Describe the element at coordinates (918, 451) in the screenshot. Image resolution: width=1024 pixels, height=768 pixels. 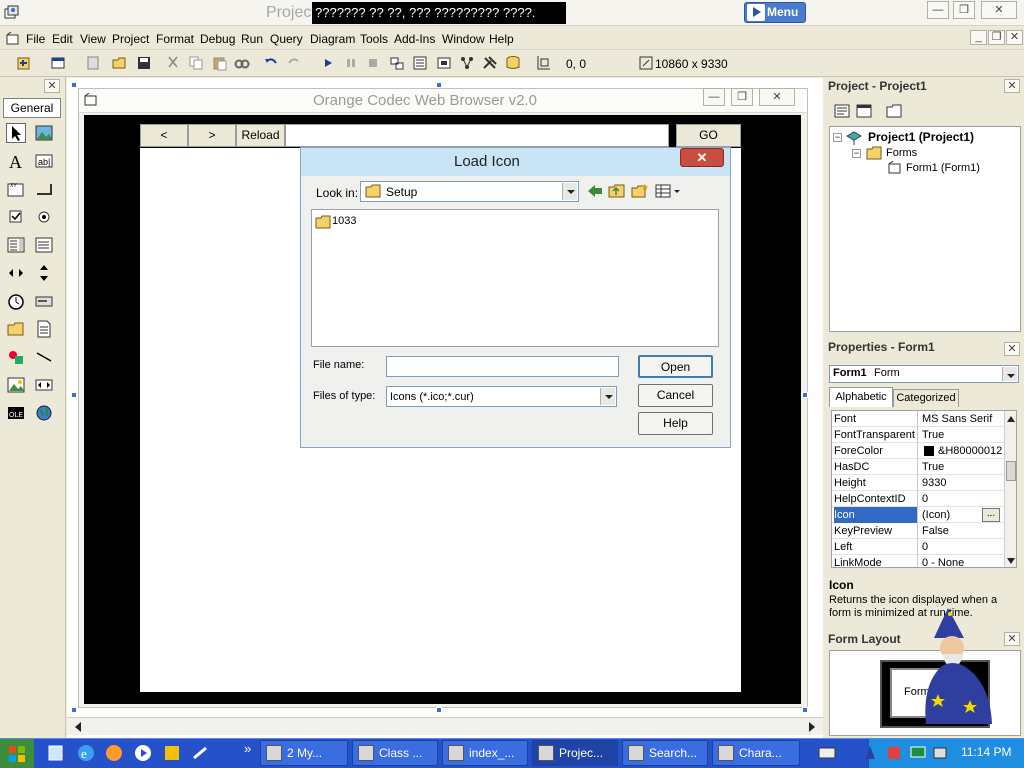
I see `property-row: ForeColor &H80000012` at that location.